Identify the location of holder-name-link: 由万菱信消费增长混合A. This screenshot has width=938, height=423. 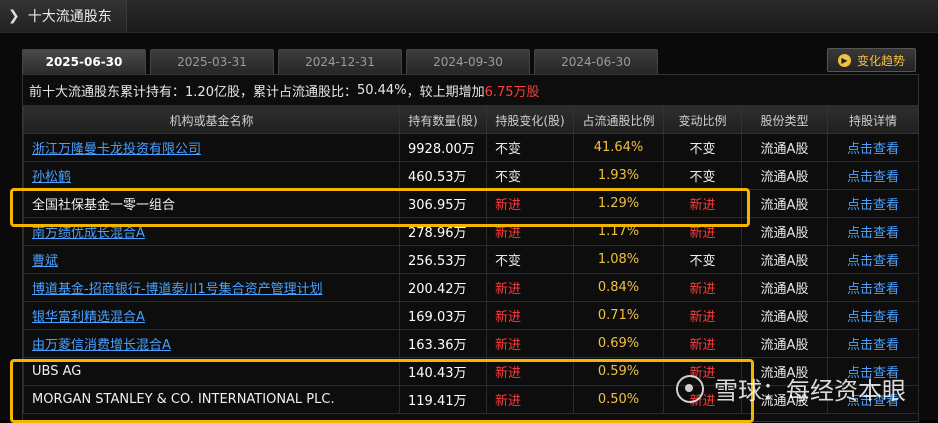
(101, 345).